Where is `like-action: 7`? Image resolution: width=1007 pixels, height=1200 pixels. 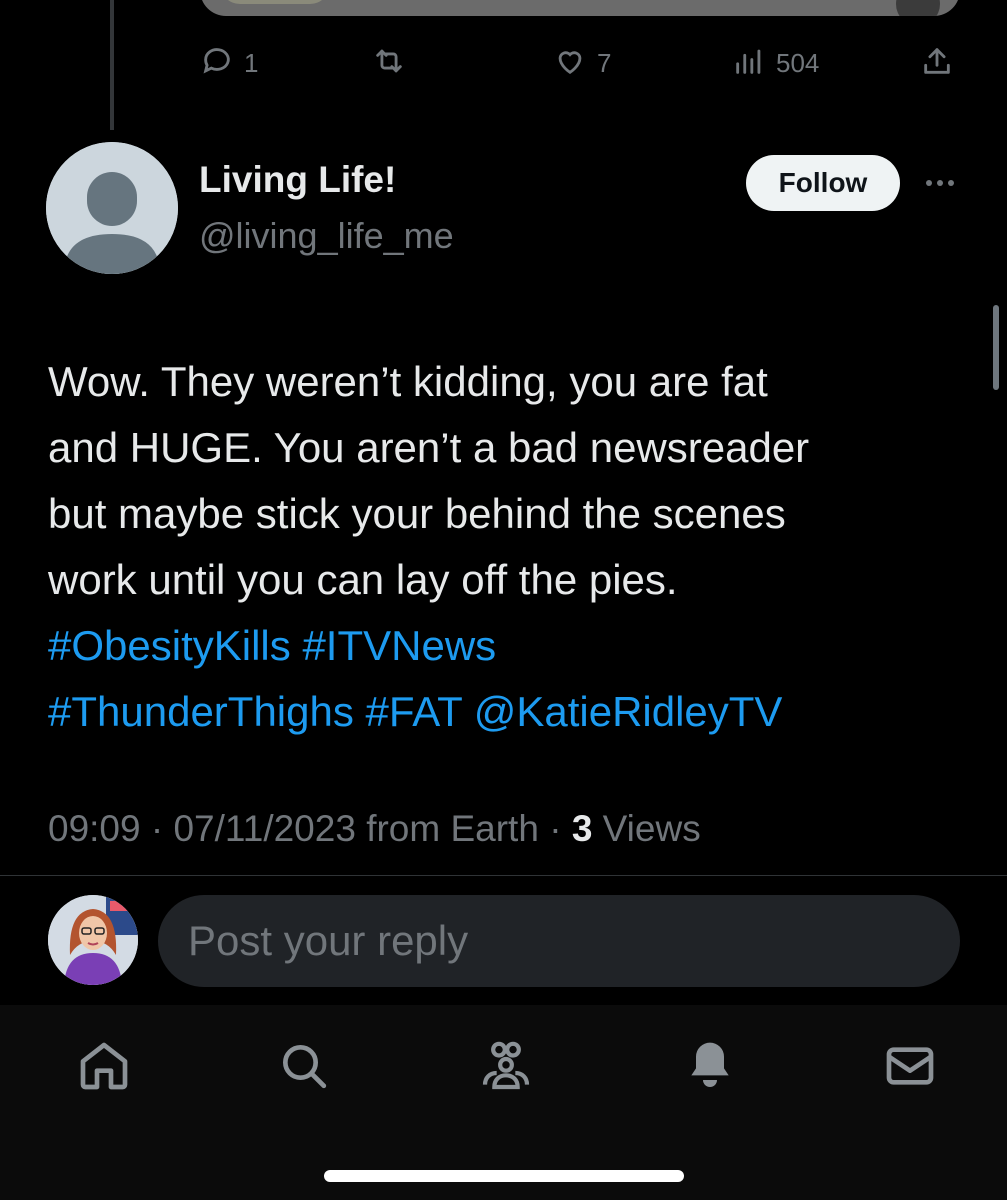
like-action: 7 is located at coordinates (582, 63).